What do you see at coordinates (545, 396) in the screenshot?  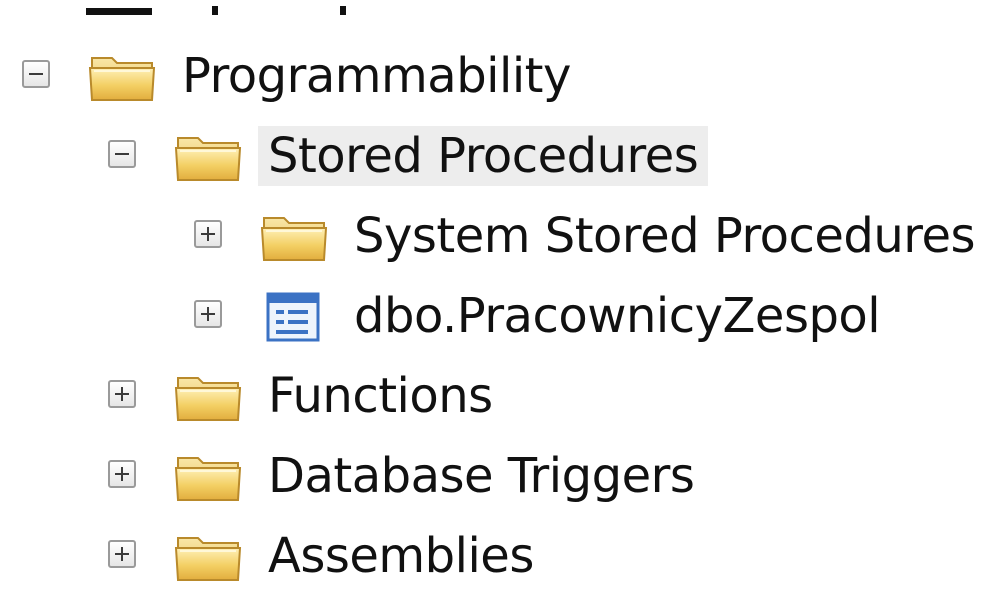 I see `tree-node-functions: Functions` at bounding box center [545, 396].